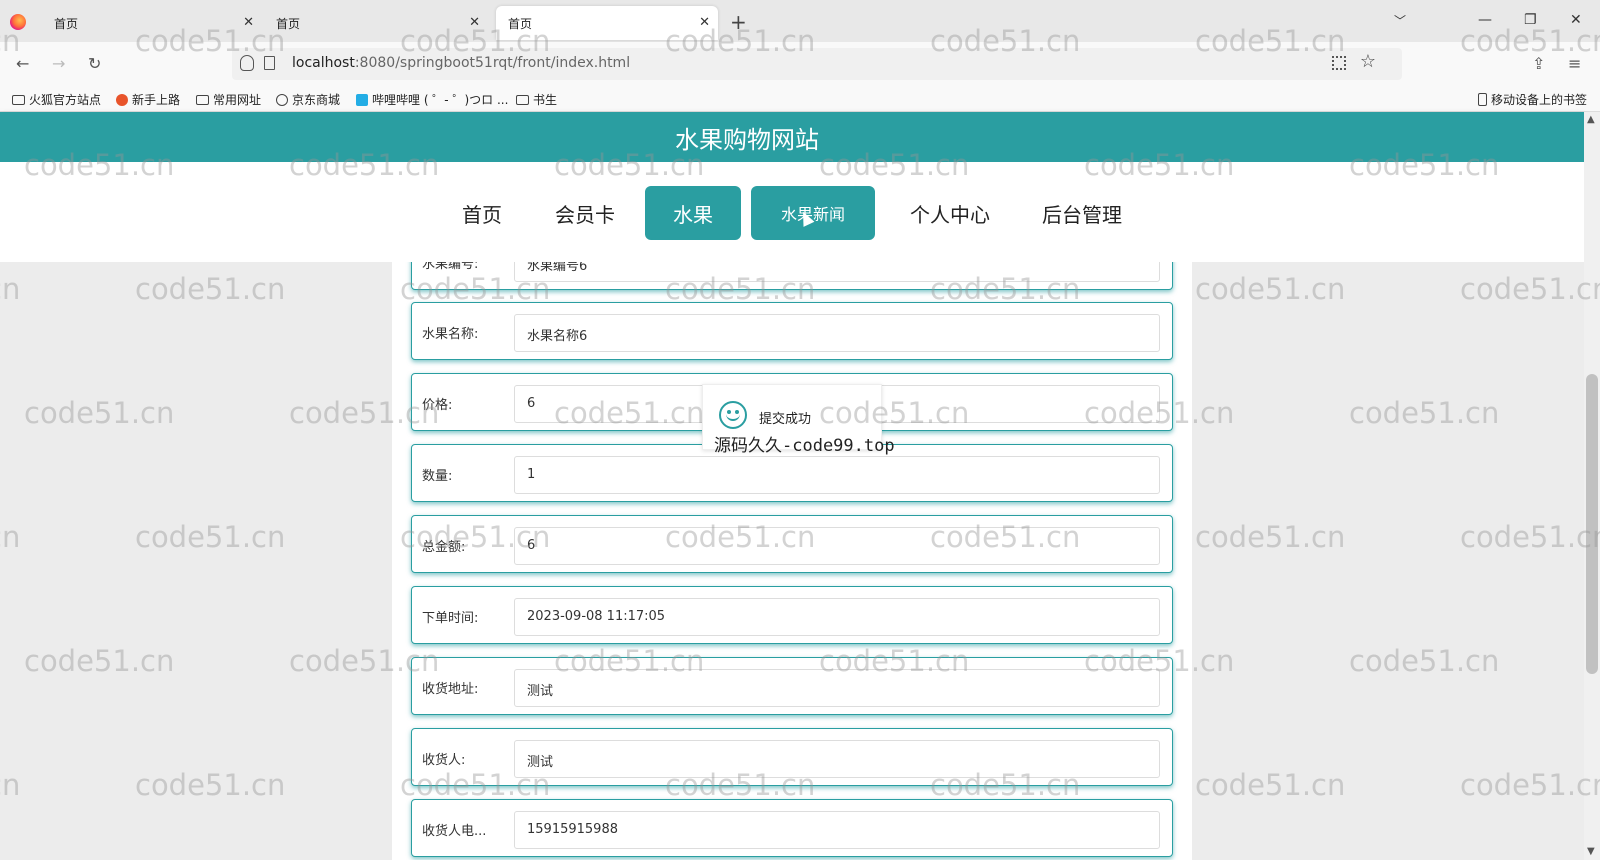  I want to click on menu-icon: ≡, so click(1574, 63).